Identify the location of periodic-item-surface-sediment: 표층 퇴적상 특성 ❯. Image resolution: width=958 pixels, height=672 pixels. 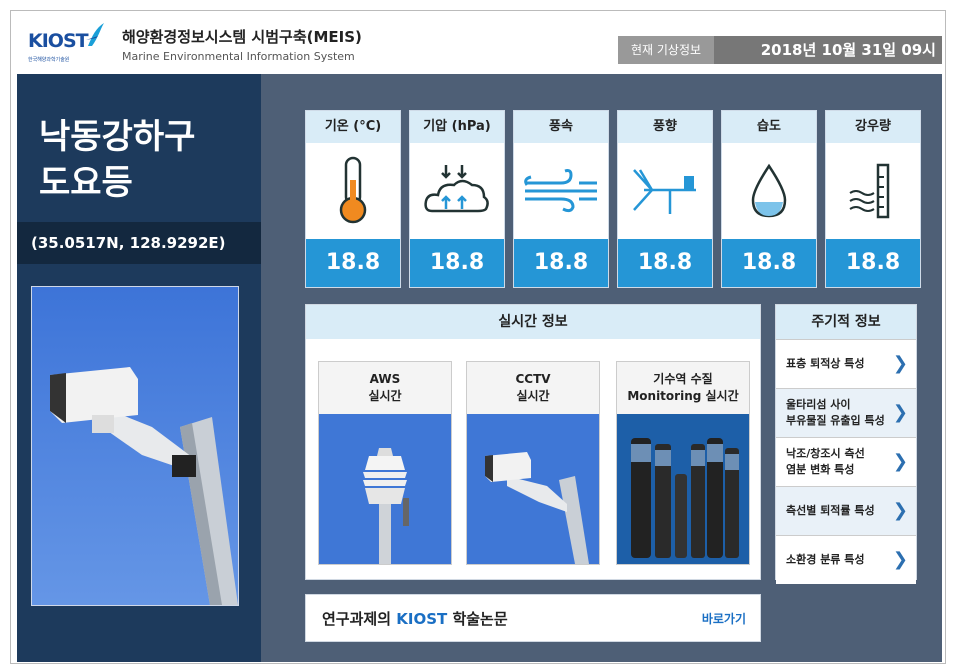
(846, 363).